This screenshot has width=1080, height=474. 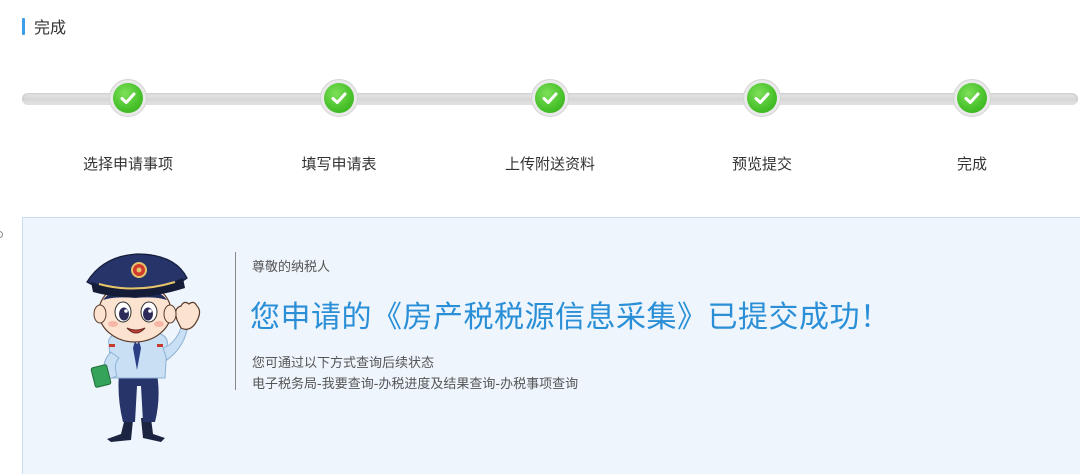 I want to click on title-accent-bar, so click(x=23, y=26).